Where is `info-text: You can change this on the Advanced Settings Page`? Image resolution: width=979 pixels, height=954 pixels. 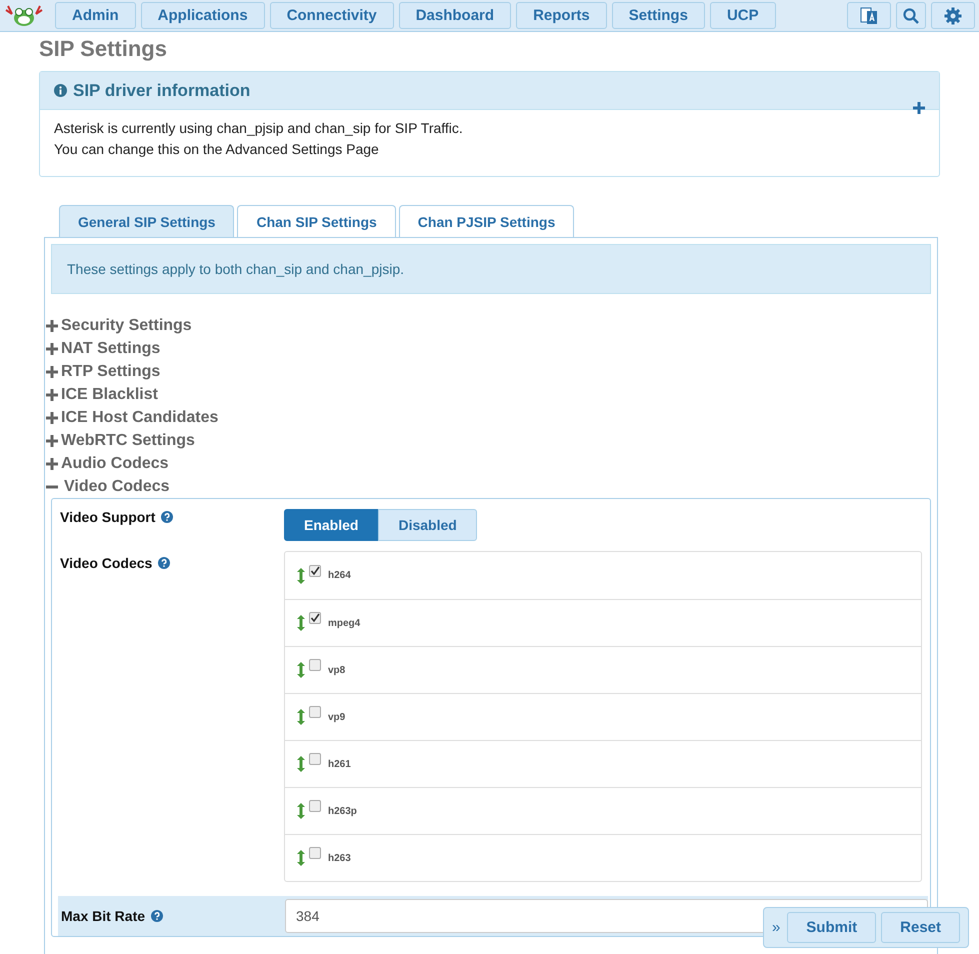 info-text: You can change this on the Advanced Settings Page is located at coordinates (217, 149).